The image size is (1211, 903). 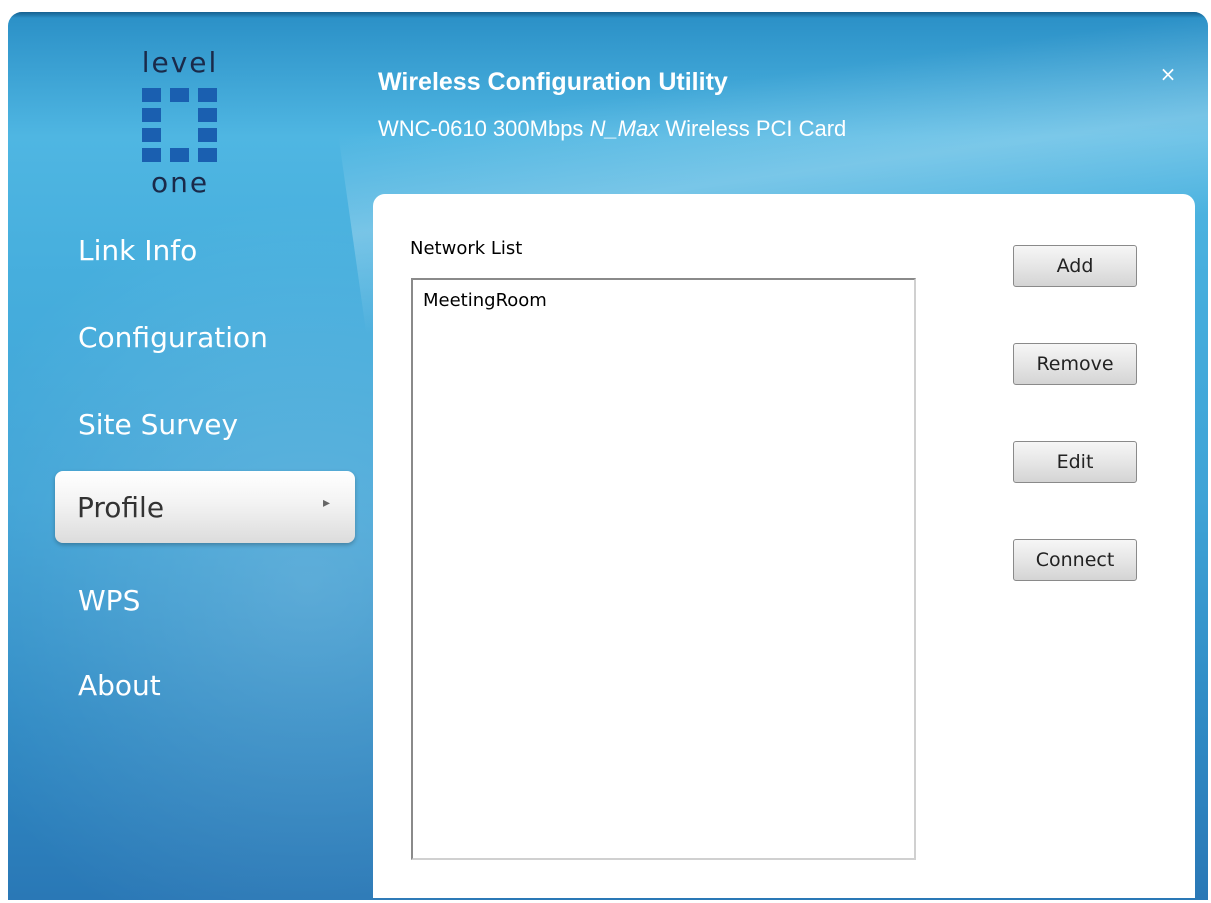 What do you see at coordinates (121, 507) in the screenshot?
I see `sidebar-item-profile-label: Profile` at bounding box center [121, 507].